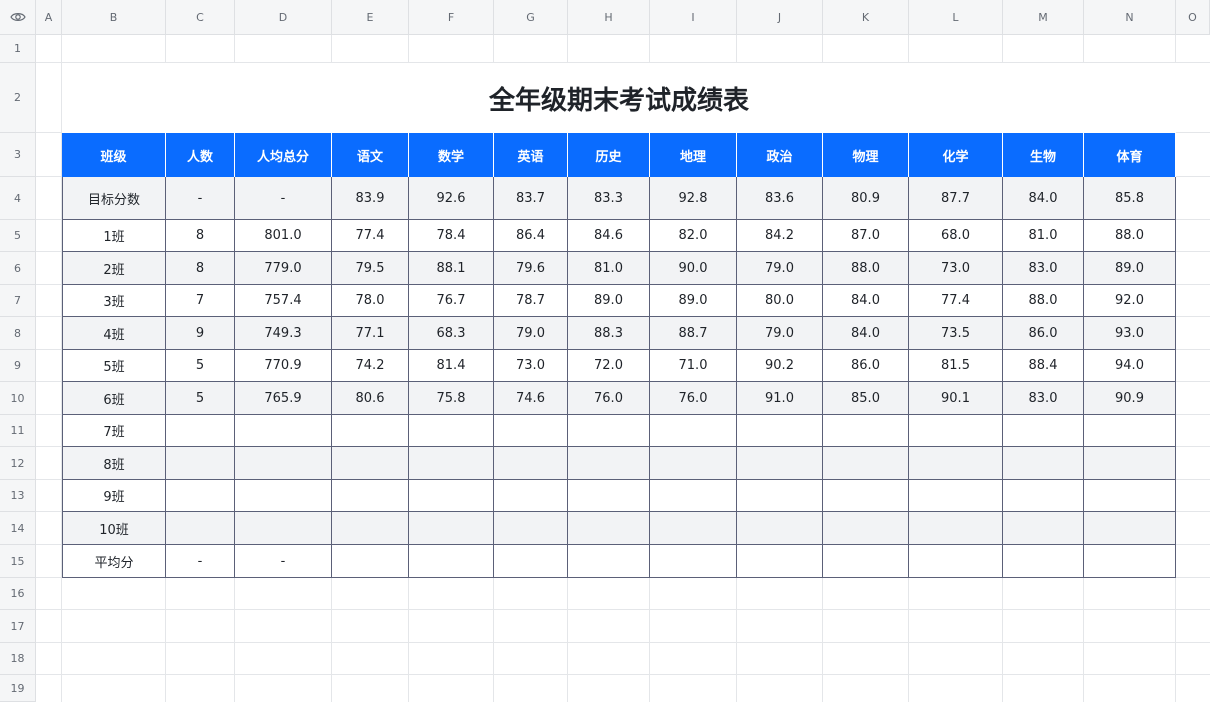 This screenshot has width=1210, height=702. I want to click on table-cell: 80.6, so click(370, 398).